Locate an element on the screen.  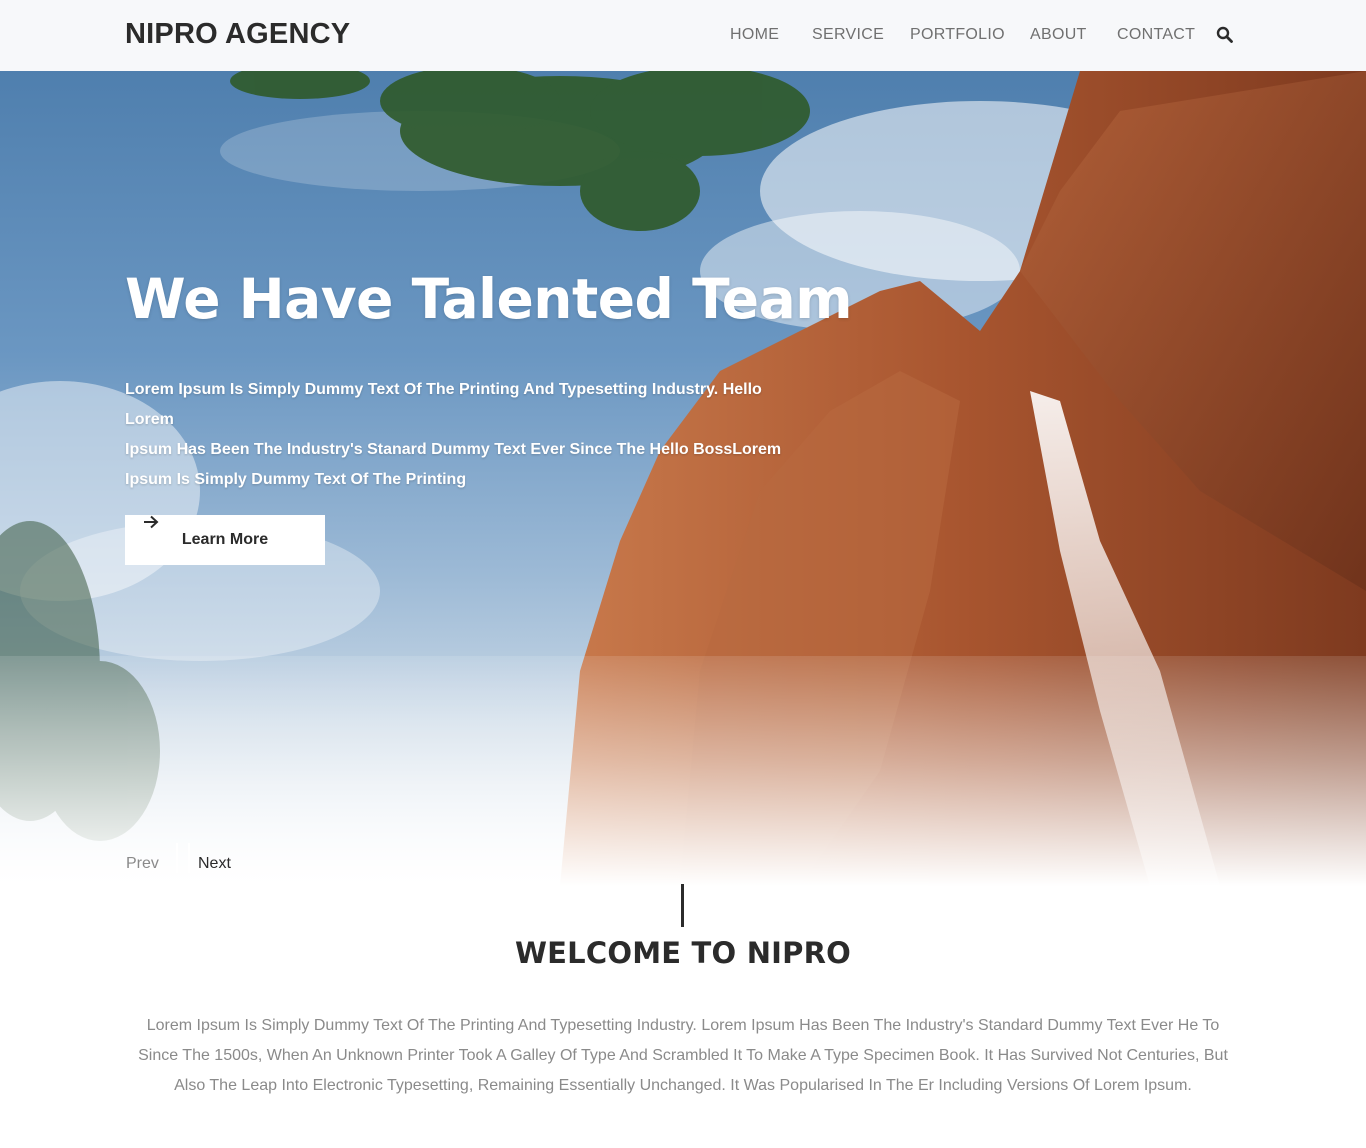
learn-more-button: Learn More is located at coordinates (225, 540).